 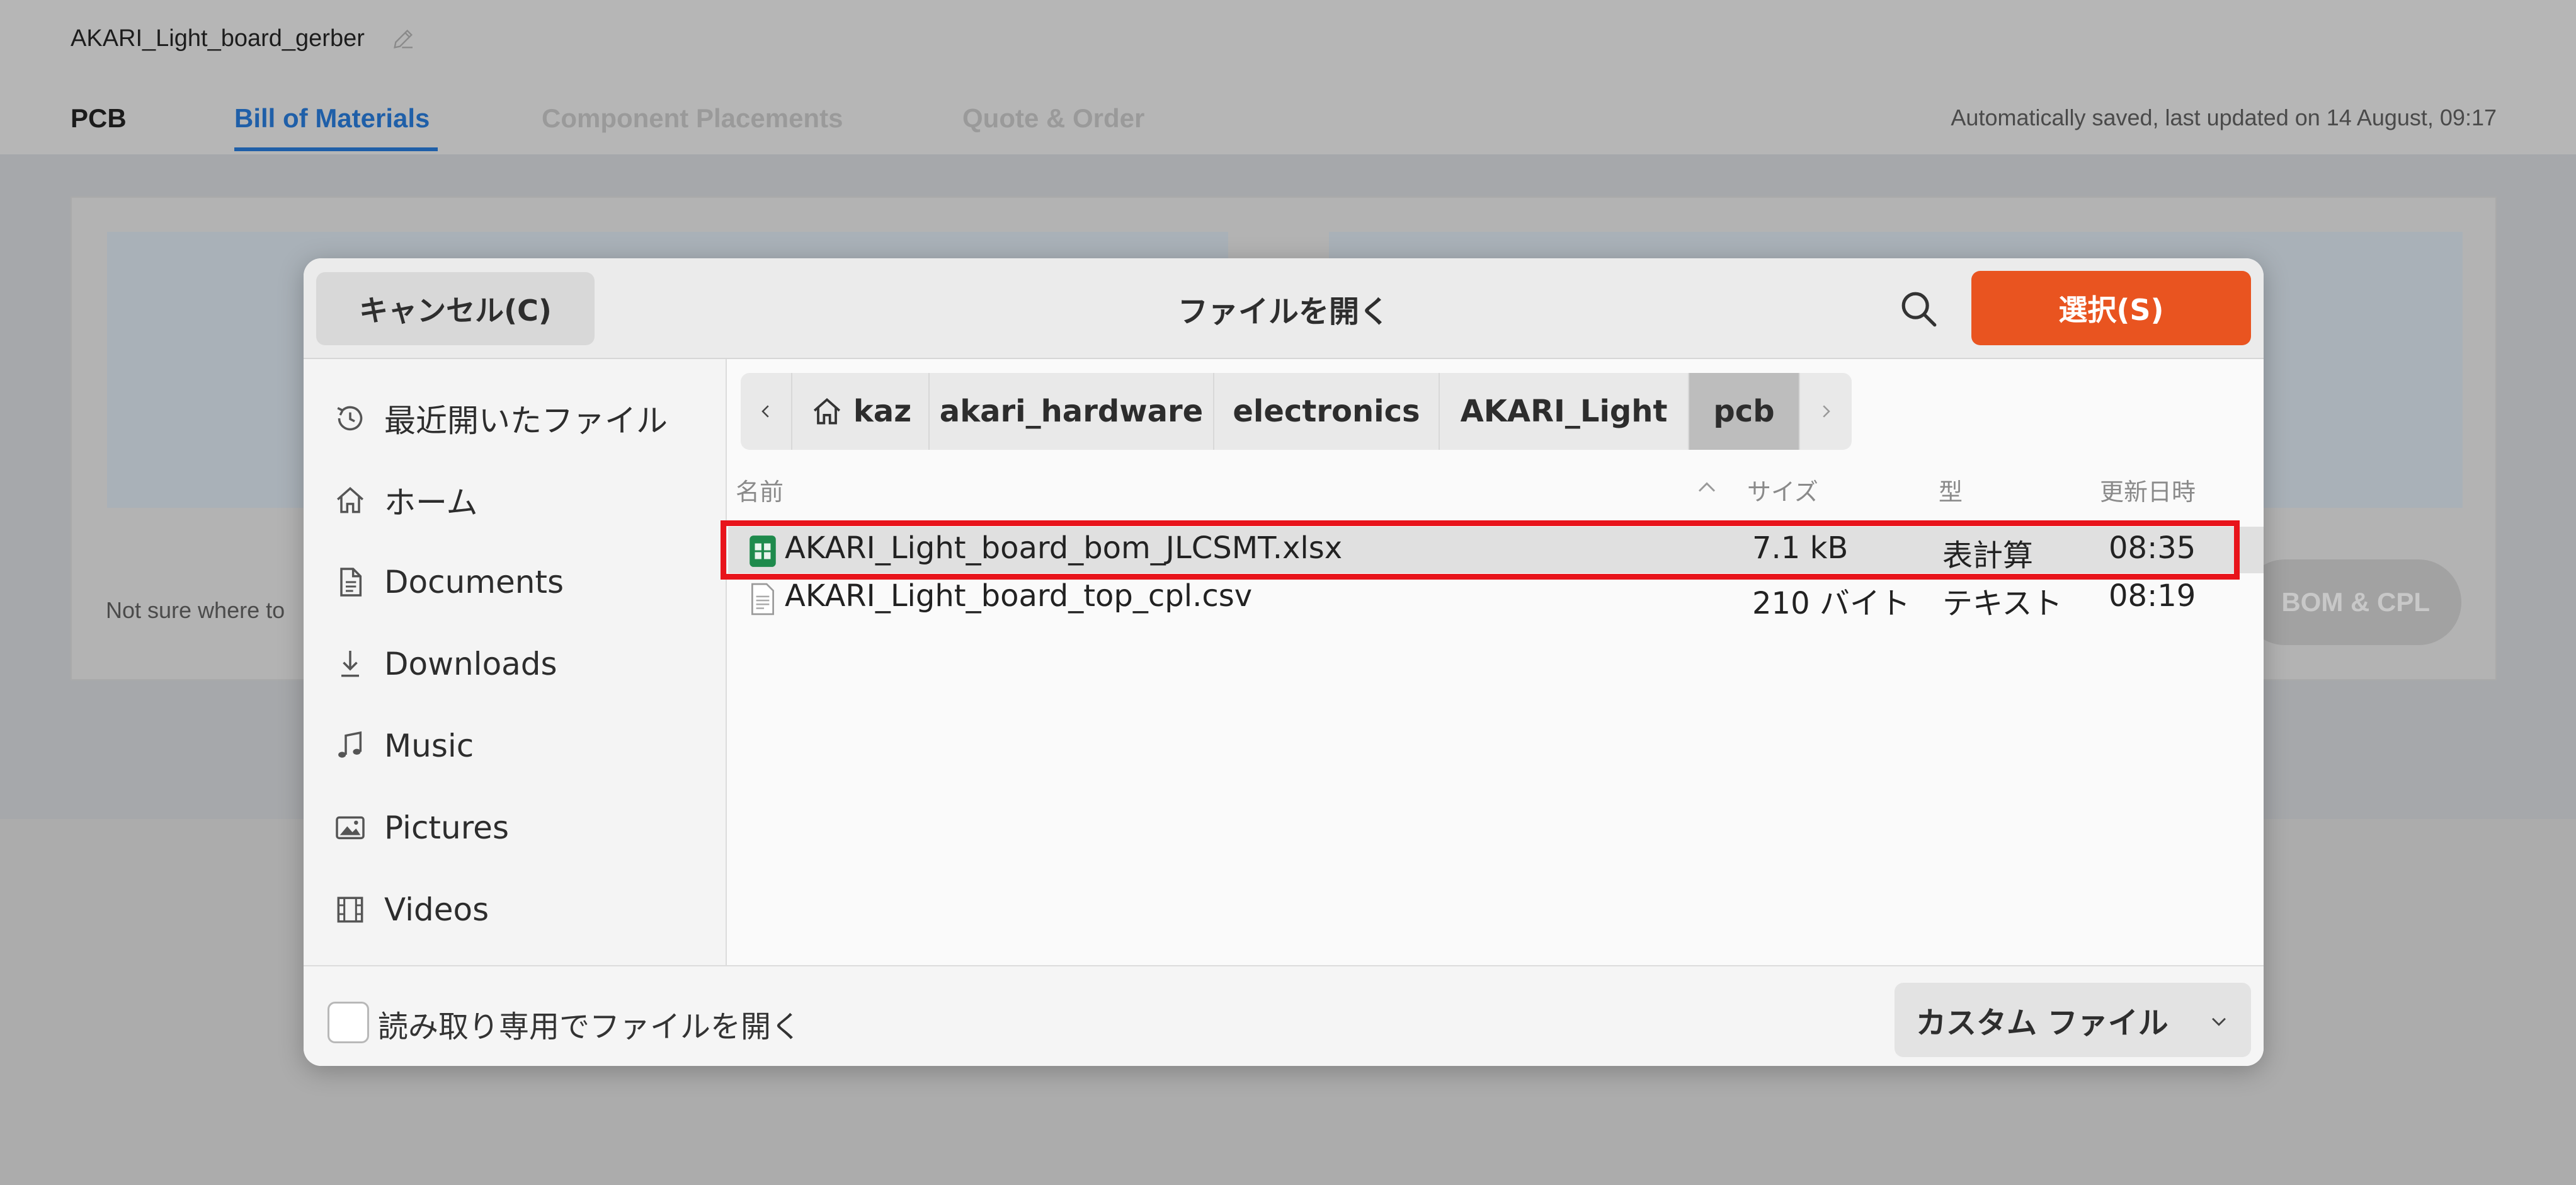 I want to click on chevron-left-icon, so click(x=765, y=412).